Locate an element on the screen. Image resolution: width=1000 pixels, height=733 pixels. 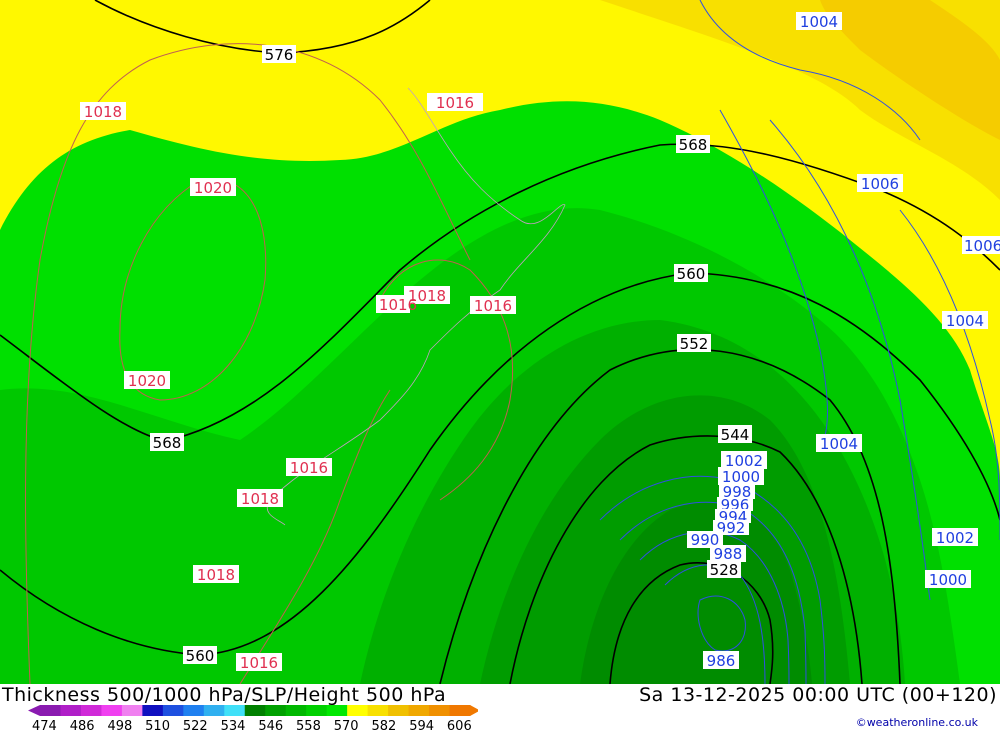
color-scale-bar: 474 486 498 510 522 534 546 558 570 582 594 606 is located at coordinates (253, 718).